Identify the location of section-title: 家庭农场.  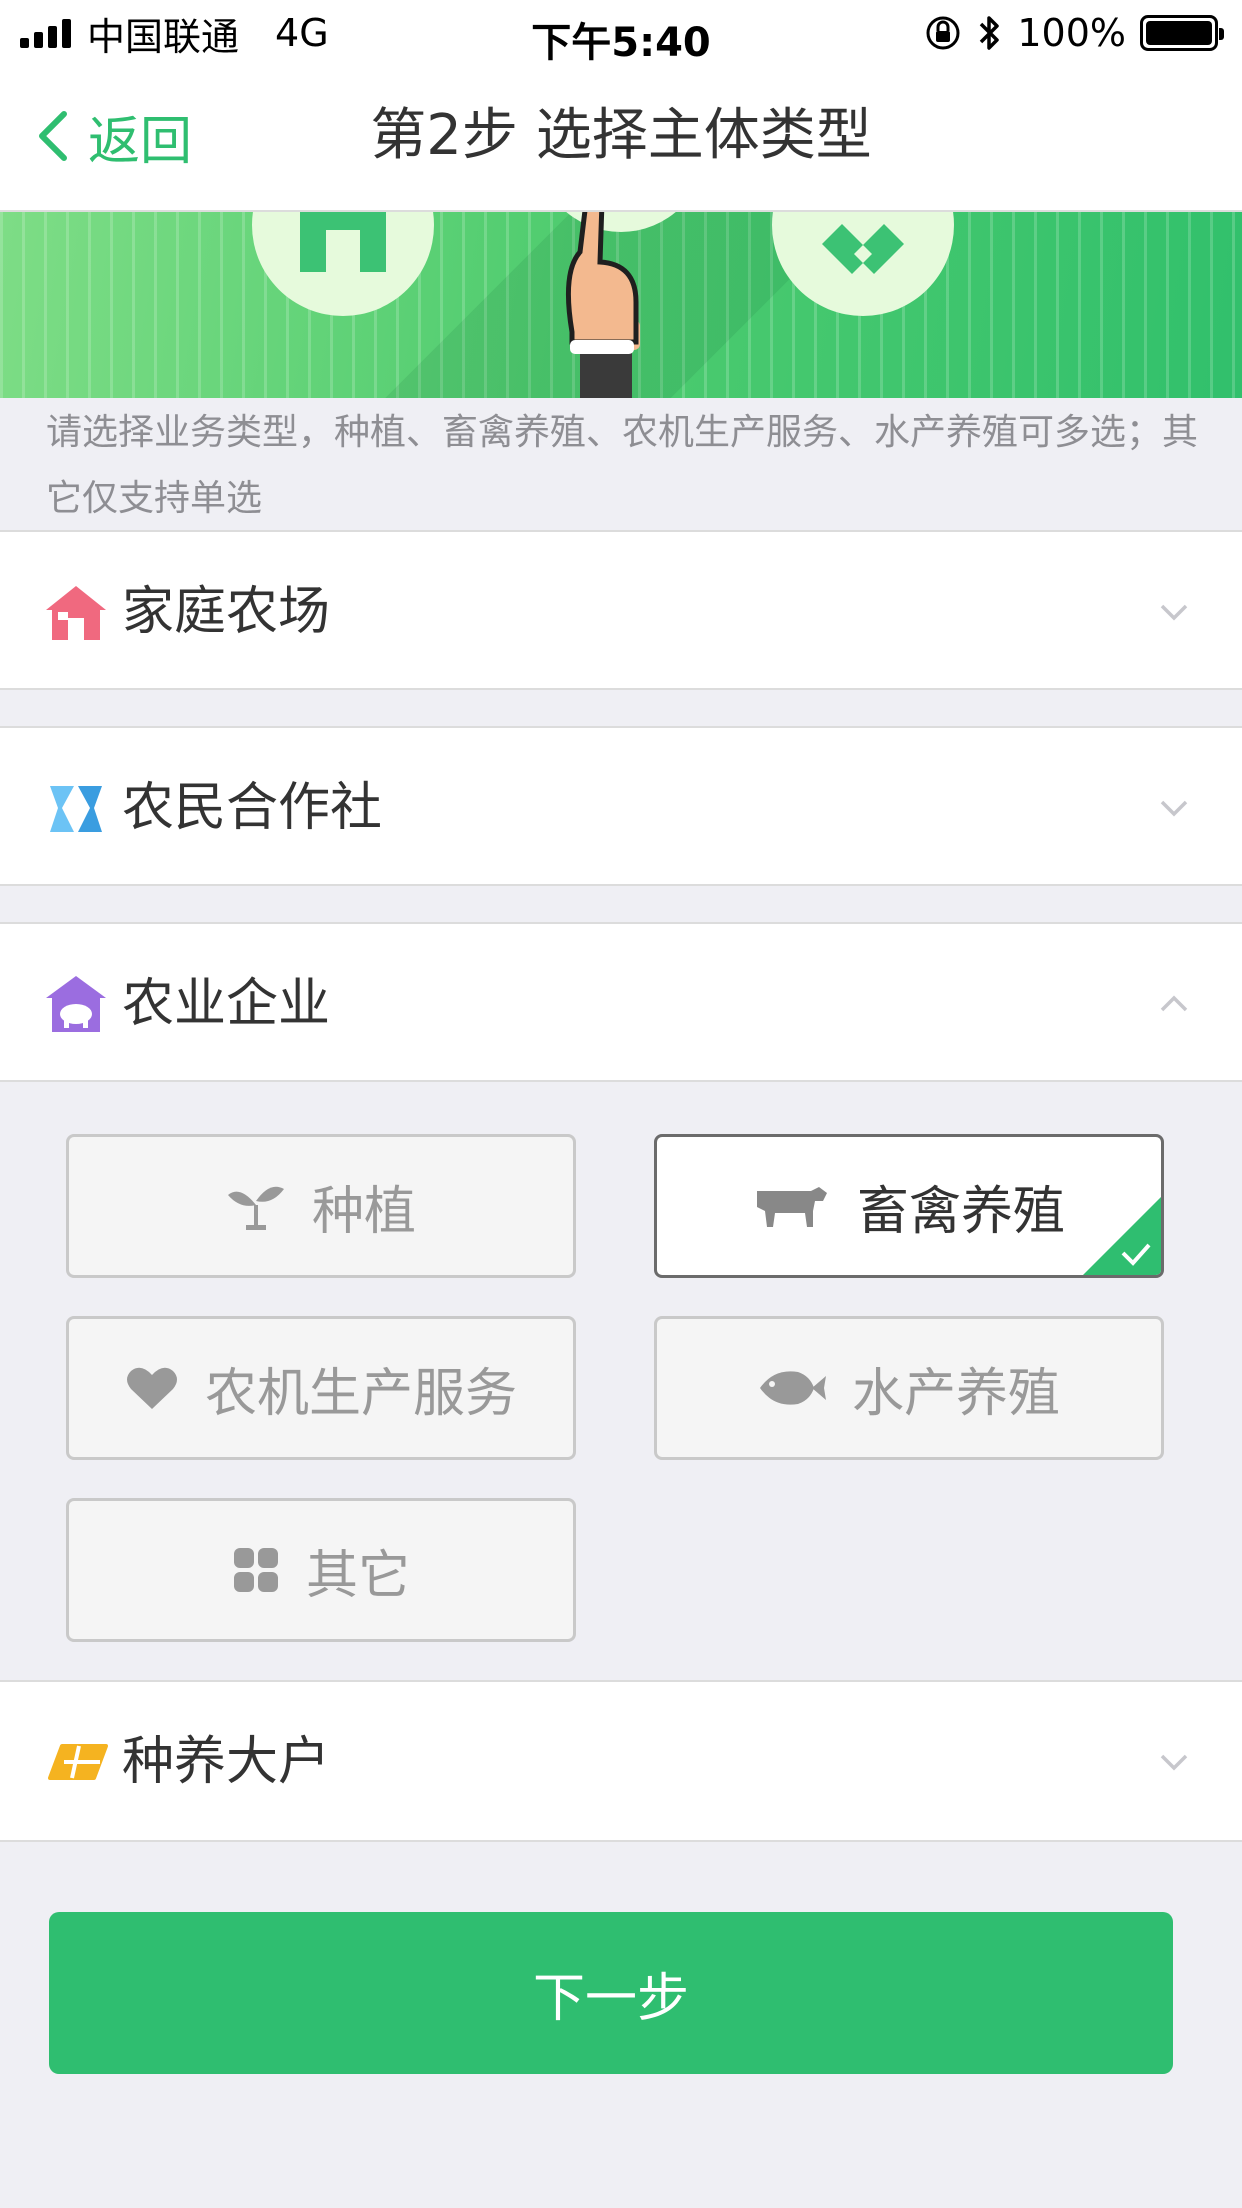
(226, 612).